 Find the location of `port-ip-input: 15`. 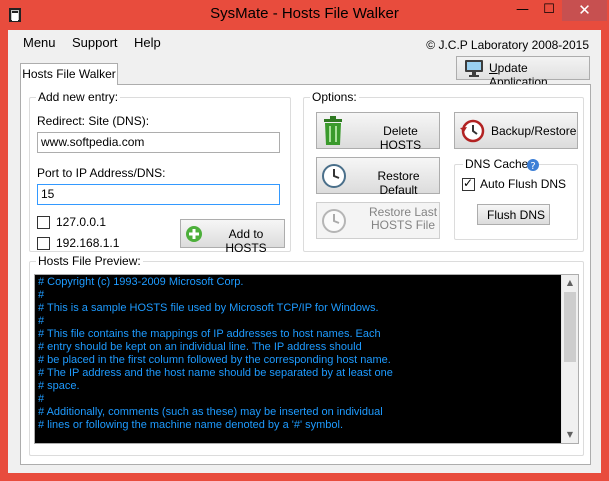

port-ip-input: 15 is located at coordinates (158, 194).